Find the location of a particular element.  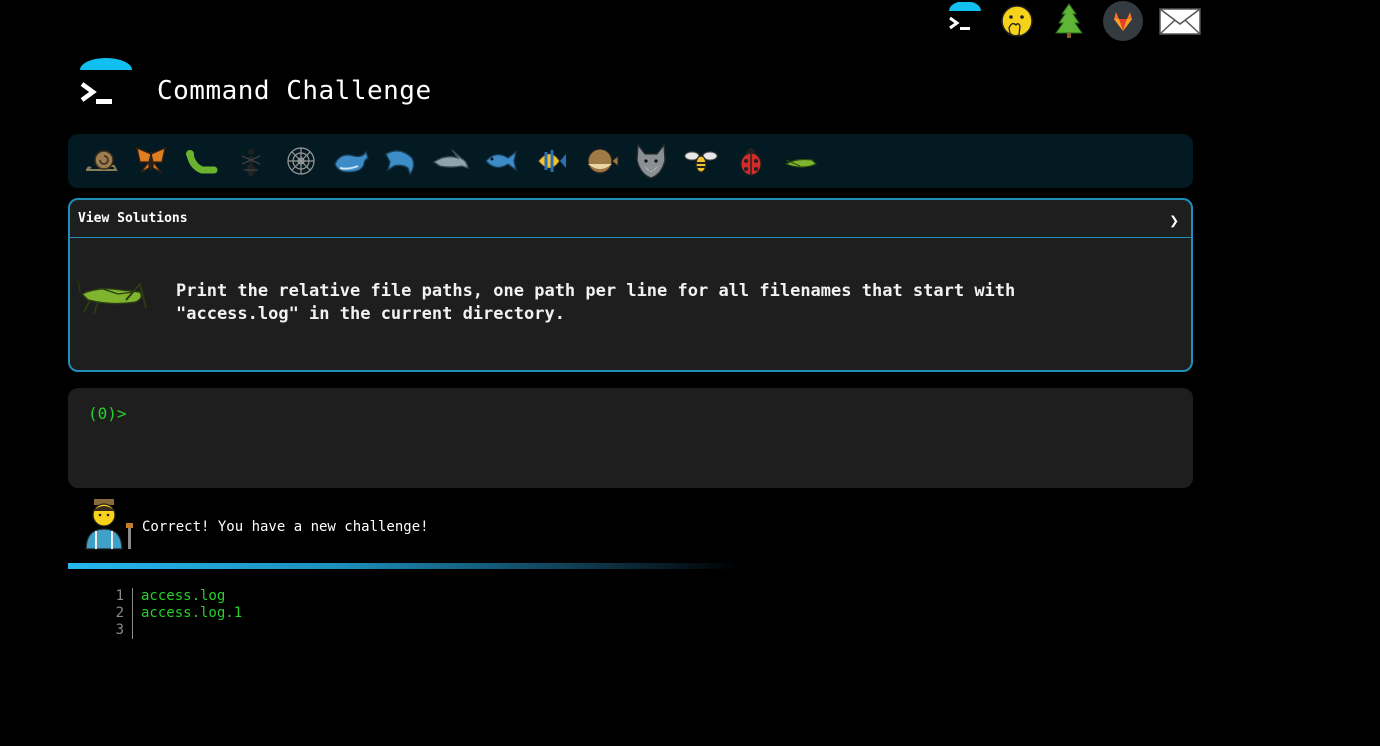

fish-icon is located at coordinates (501, 161).